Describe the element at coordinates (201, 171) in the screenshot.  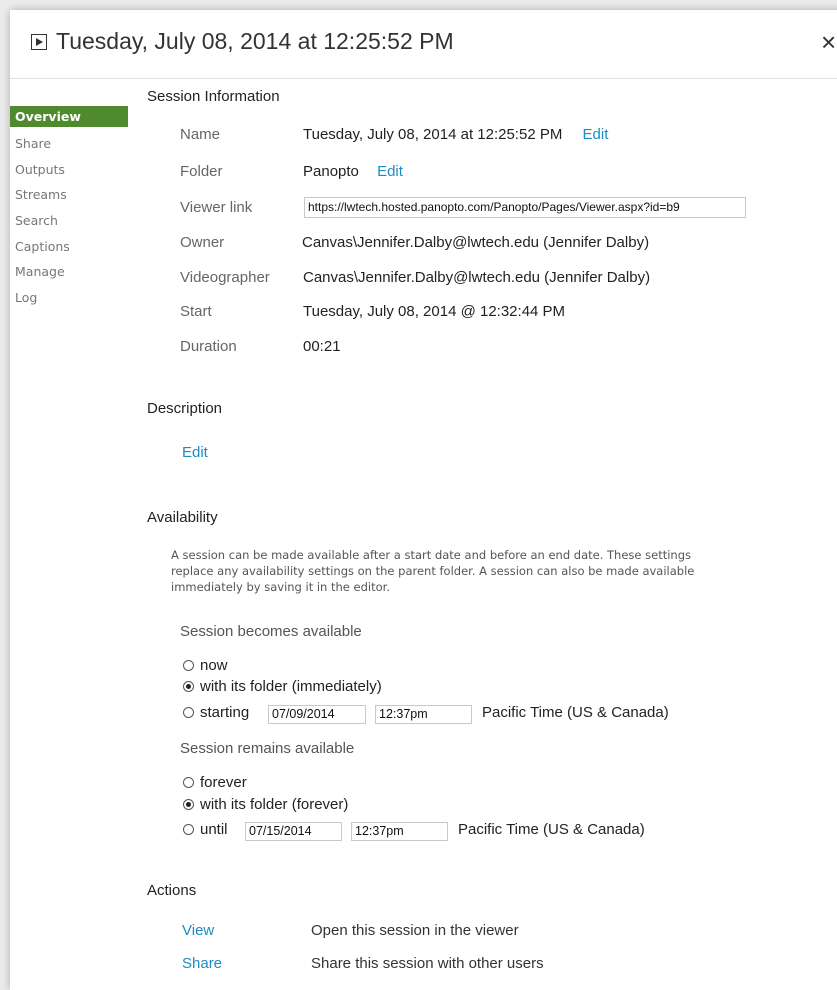
I see `folder-label: Folder` at that location.